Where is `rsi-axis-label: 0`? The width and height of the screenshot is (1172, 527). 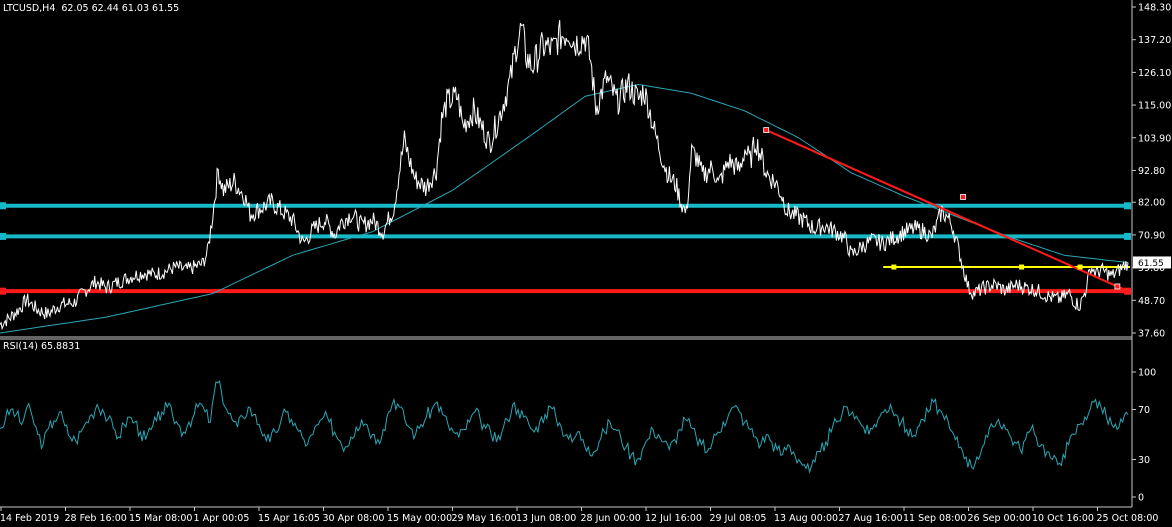
rsi-axis-label: 0 is located at coordinates (1141, 498).